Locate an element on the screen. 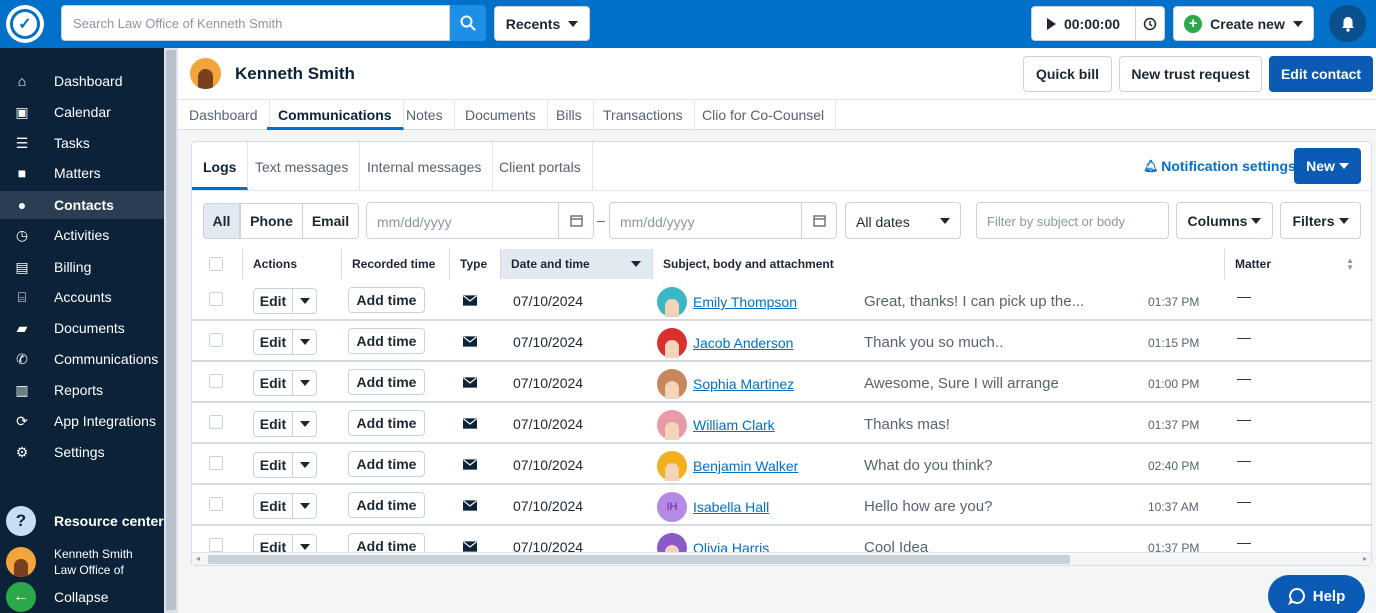  tab-clio-for-co-counsel: Clio for Co-Counsel is located at coordinates (764, 115).